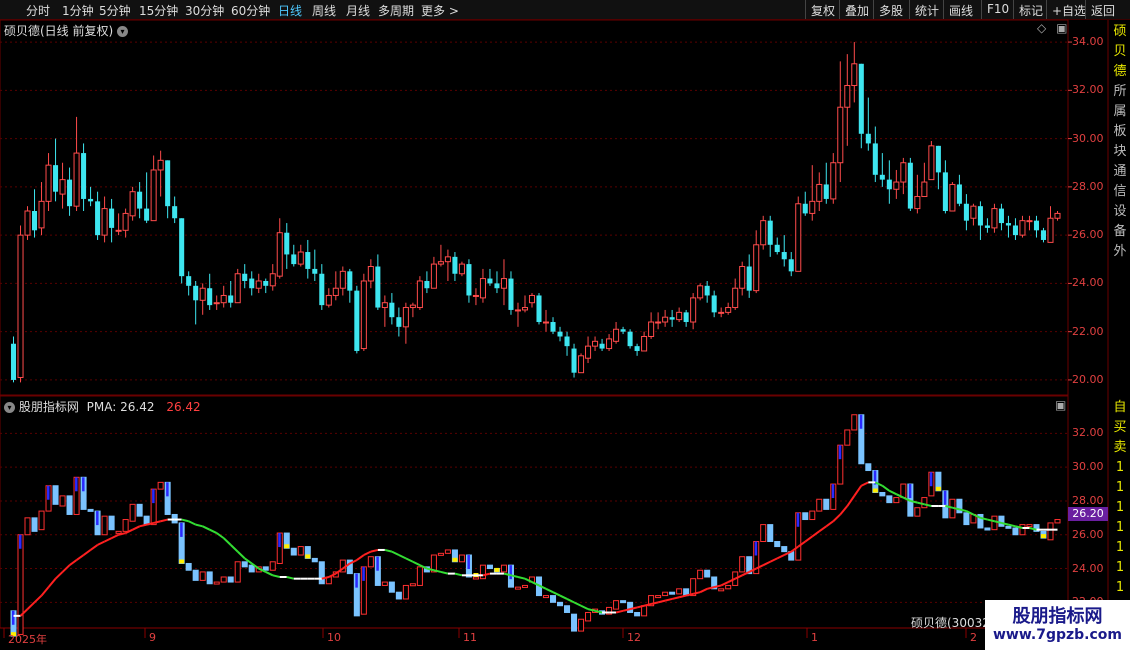 This screenshot has width=1130, height=650. What do you see at coordinates (27, 639) in the screenshot?
I see `x-tick-label: 2025年` at bounding box center [27, 639].